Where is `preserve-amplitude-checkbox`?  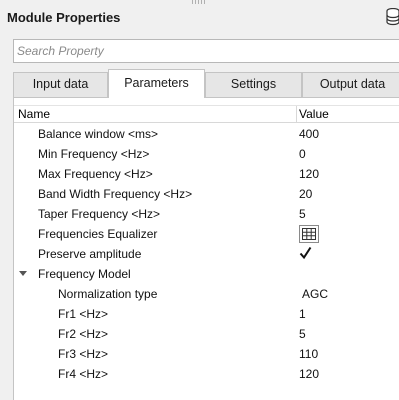 preserve-amplitude-checkbox is located at coordinates (305, 253).